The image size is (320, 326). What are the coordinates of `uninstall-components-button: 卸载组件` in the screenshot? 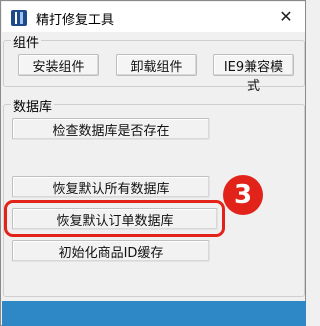 It's located at (156, 65).